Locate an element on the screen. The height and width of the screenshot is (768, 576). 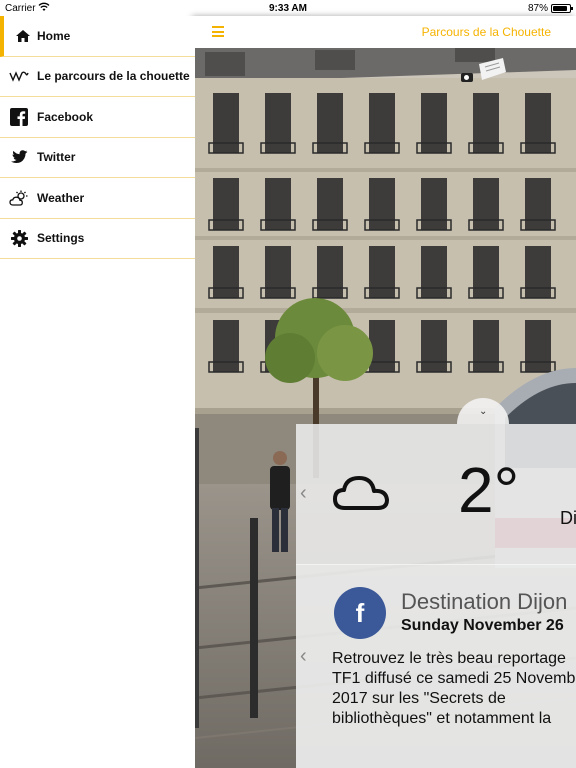
chevron-down-icon: ⌄ is located at coordinates (483, 411).